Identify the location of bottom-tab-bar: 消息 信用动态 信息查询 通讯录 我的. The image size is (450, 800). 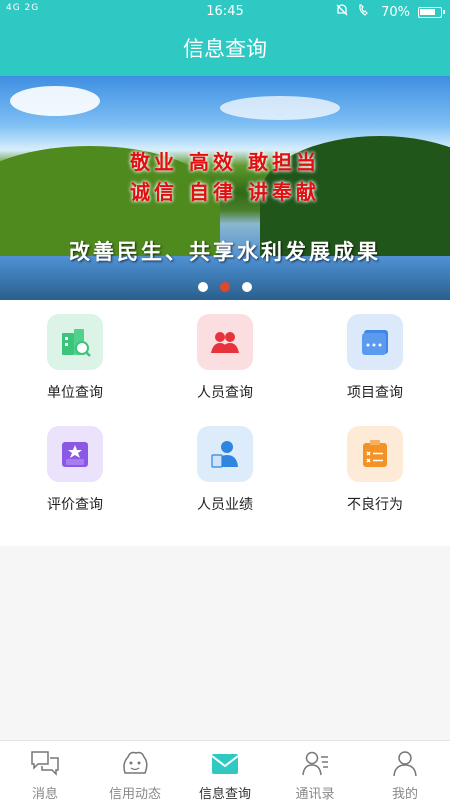
(225, 770).